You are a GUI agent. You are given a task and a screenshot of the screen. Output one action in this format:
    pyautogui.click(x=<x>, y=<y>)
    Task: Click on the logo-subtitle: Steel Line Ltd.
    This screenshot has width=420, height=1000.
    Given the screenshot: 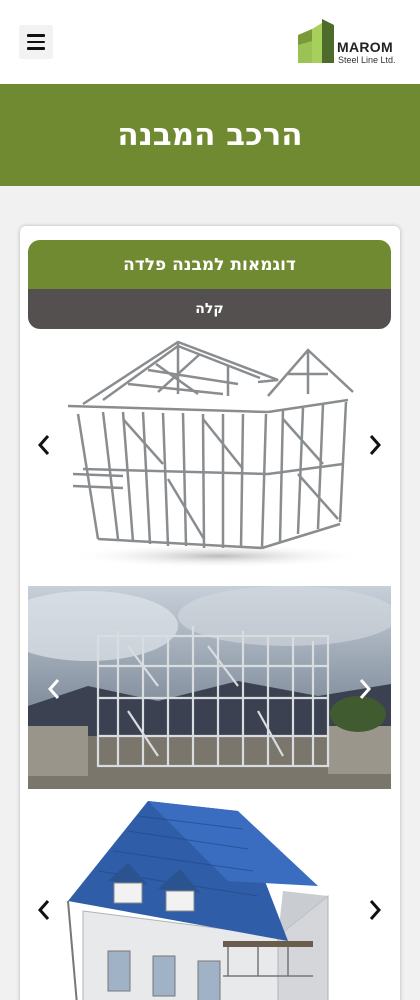 What is the action you would take?
    pyautogui.click(x=367, y=60)
    